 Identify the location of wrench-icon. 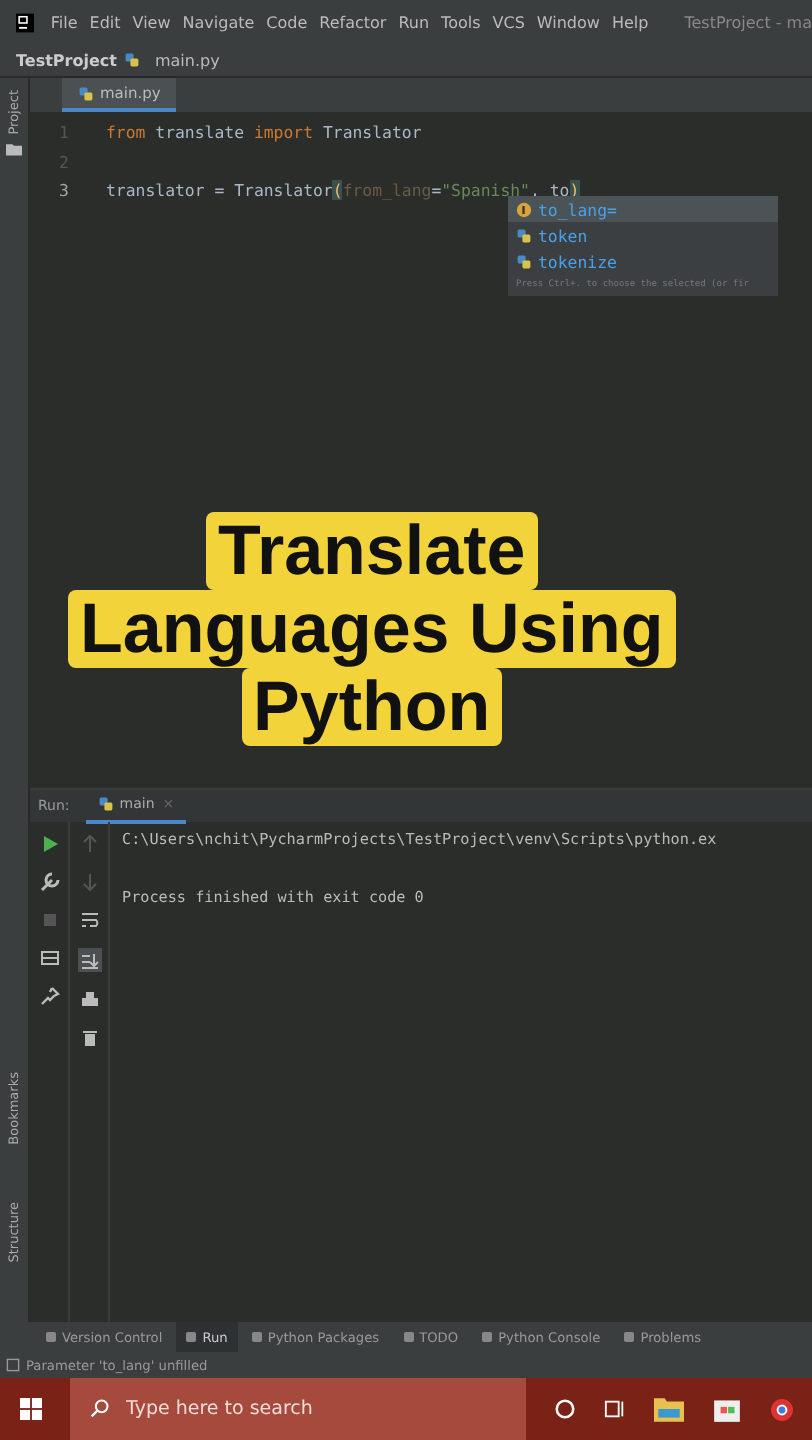
(49, 882).